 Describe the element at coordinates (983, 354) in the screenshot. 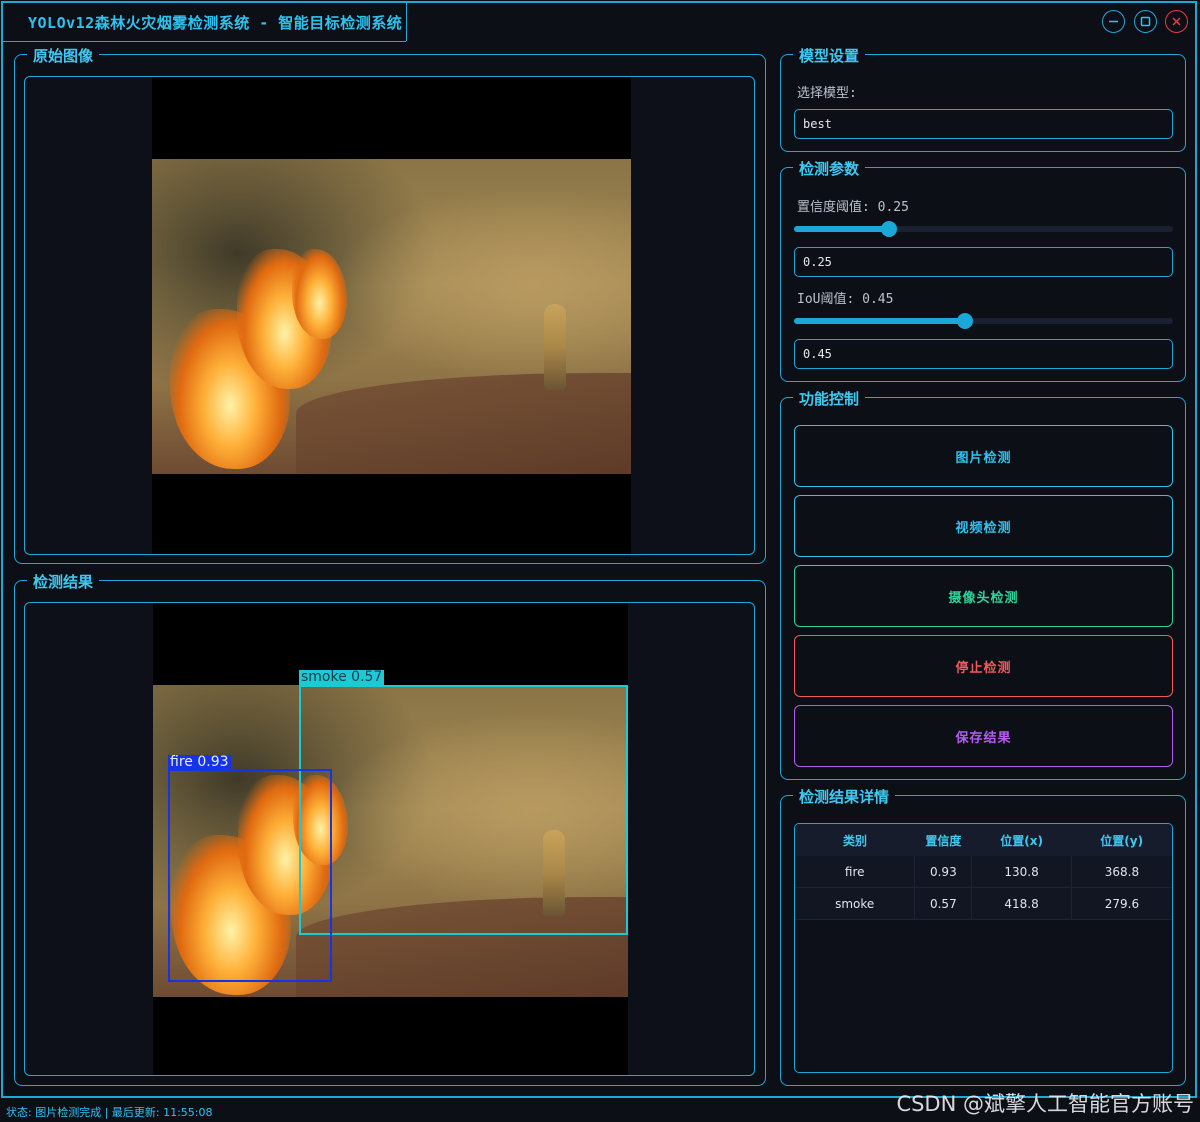

I see `iou-input: 0.45` at that location.